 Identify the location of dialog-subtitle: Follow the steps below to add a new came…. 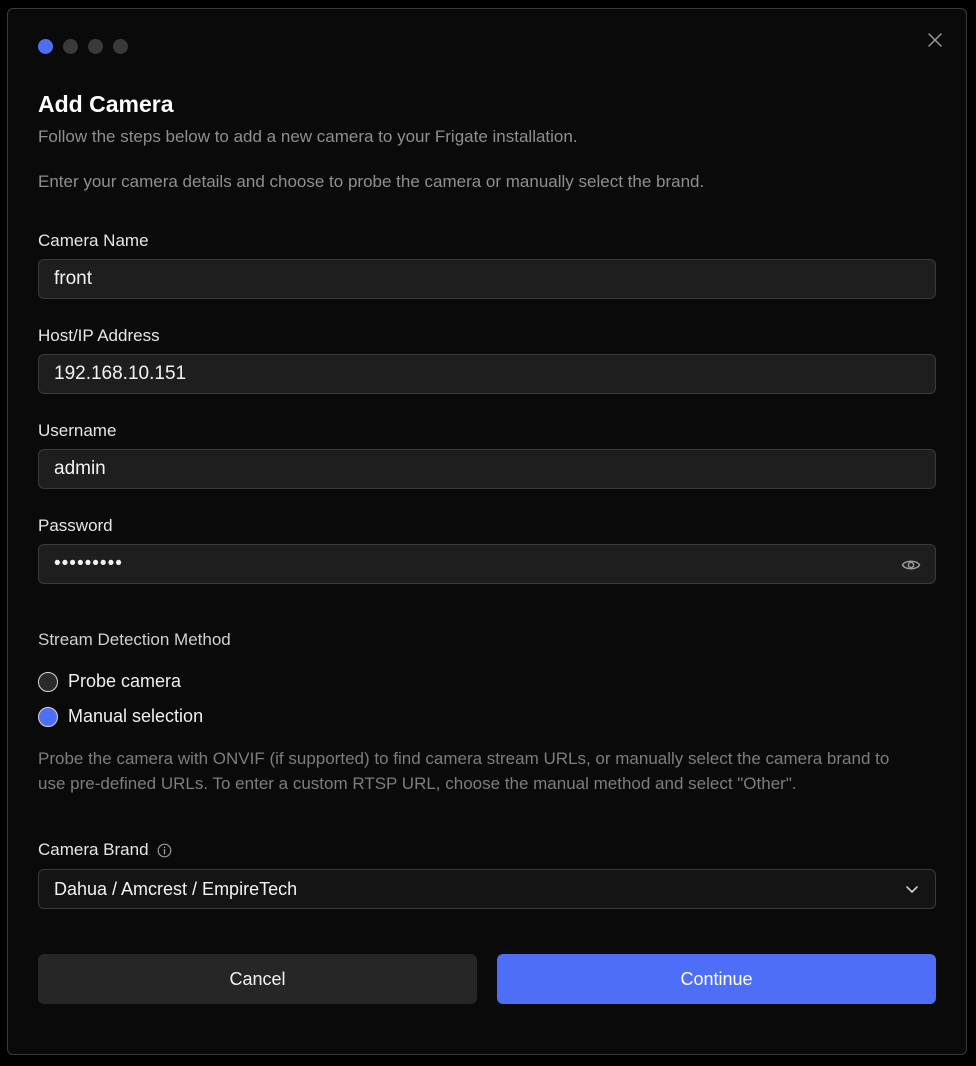
(308, 136).